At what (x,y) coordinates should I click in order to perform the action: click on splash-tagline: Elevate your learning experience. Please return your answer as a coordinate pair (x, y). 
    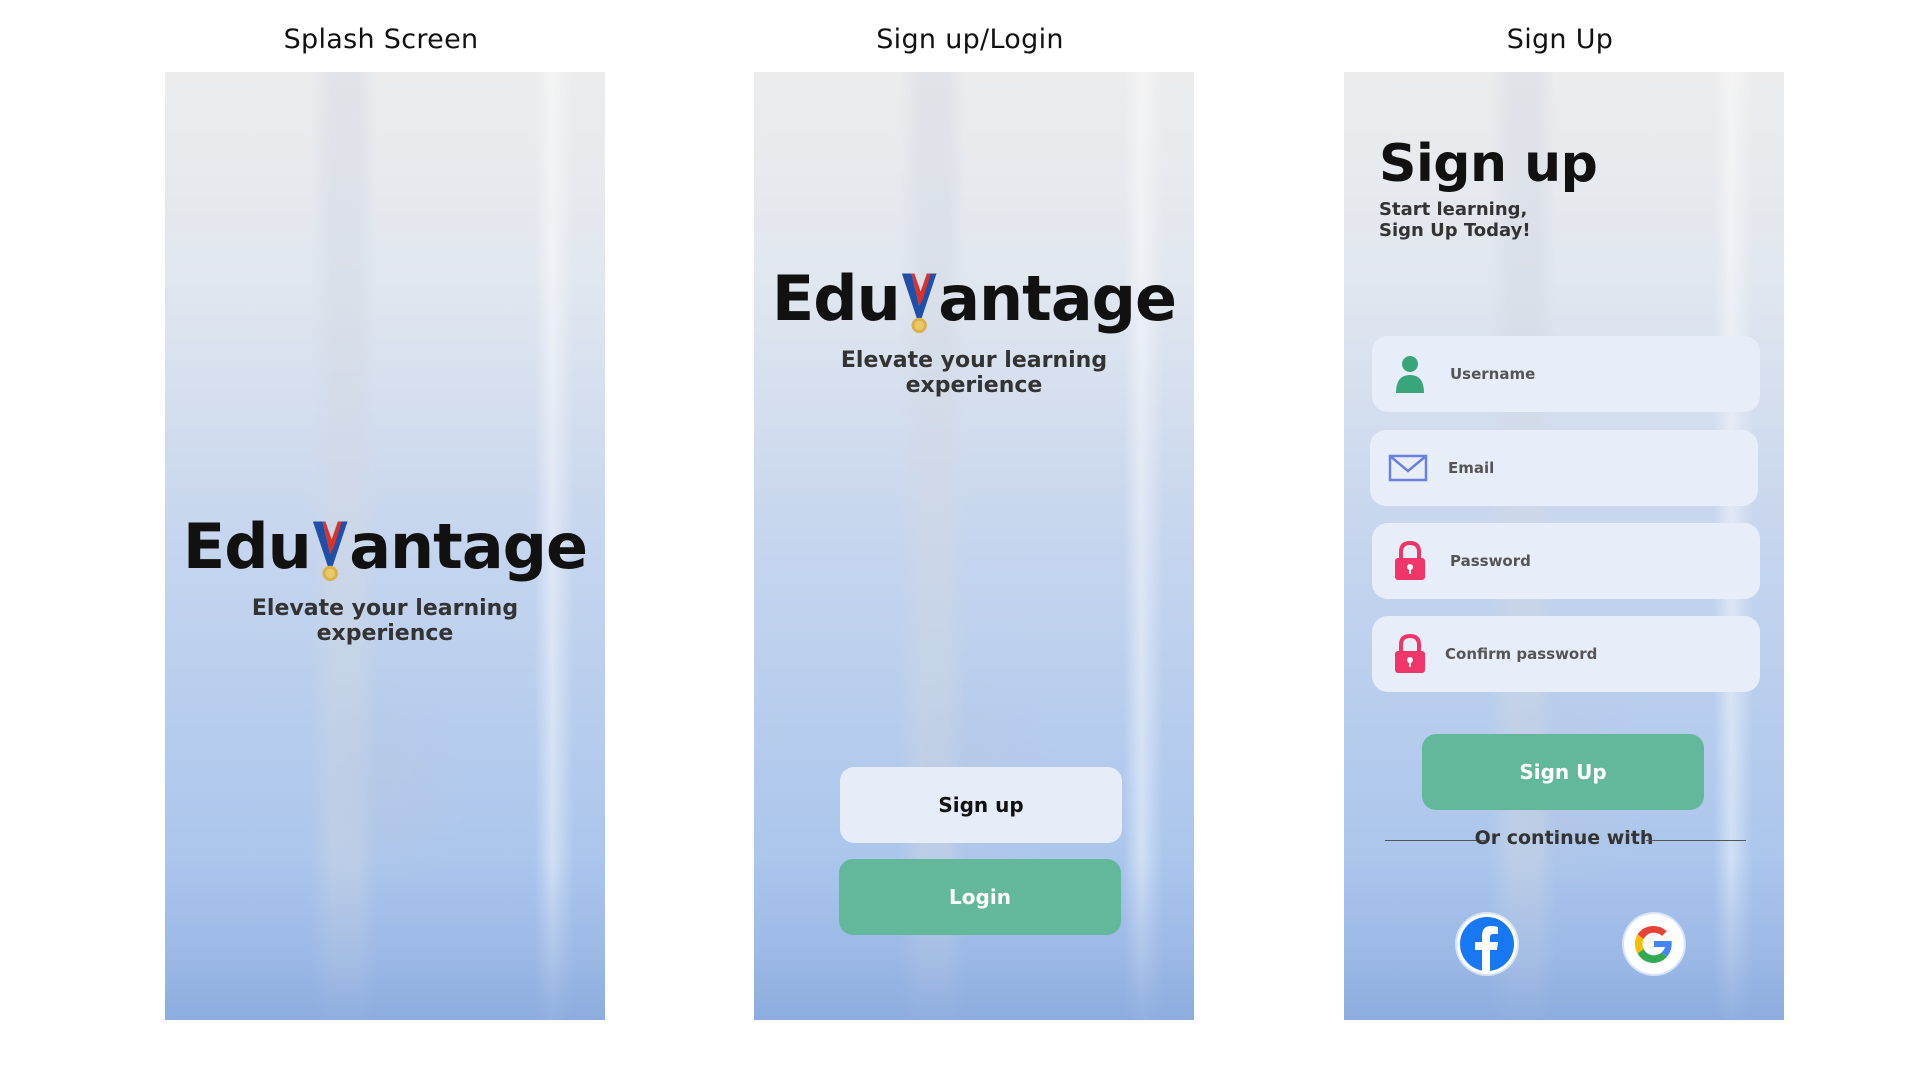
    Looking at the image, I should click on (385, 621).